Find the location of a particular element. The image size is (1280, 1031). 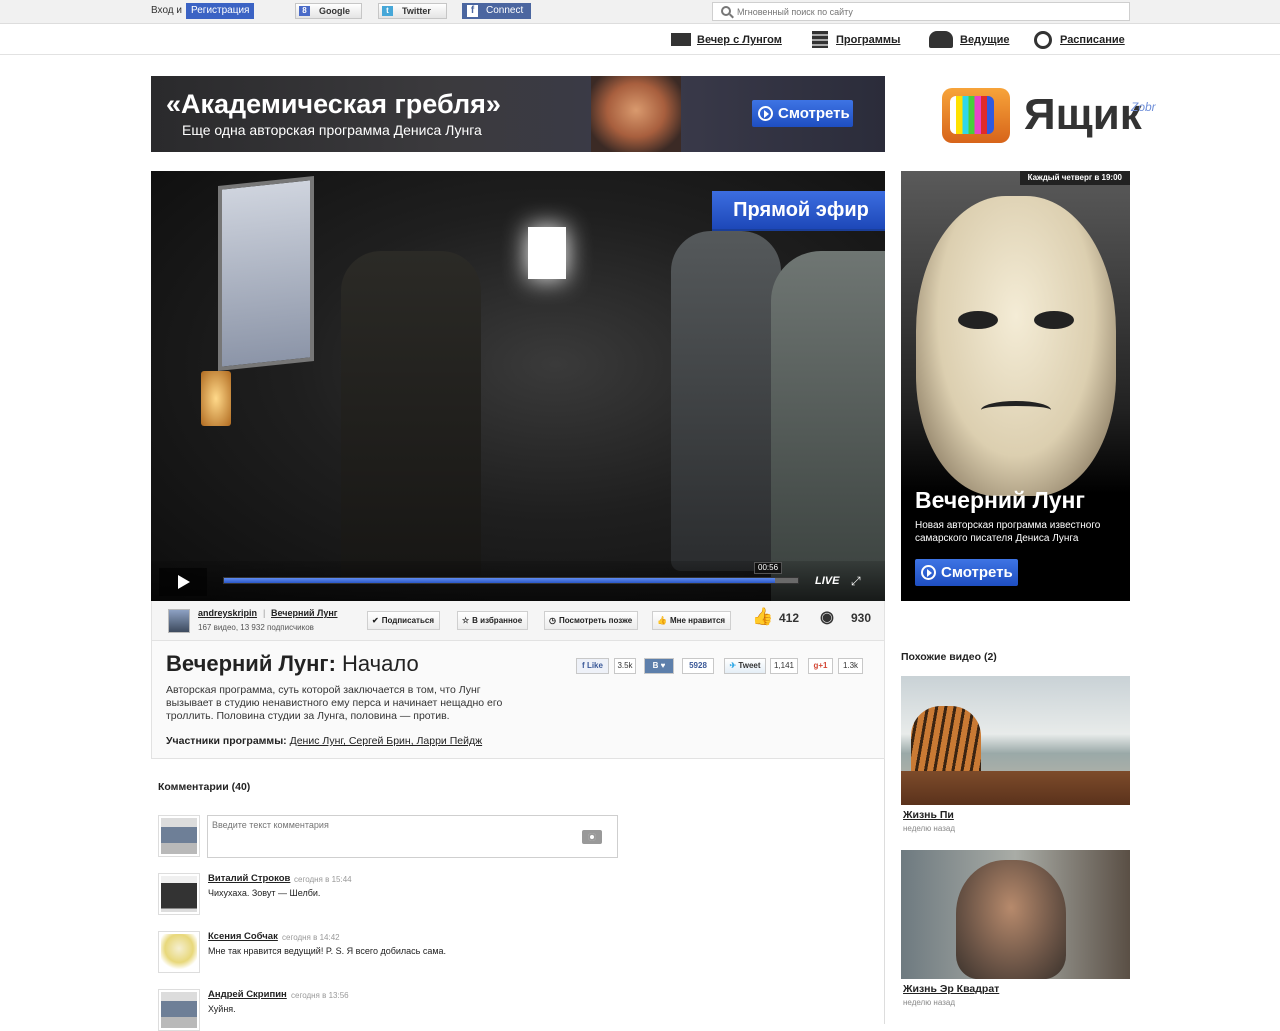

comment-textarea is located at coordinates (392, 835).